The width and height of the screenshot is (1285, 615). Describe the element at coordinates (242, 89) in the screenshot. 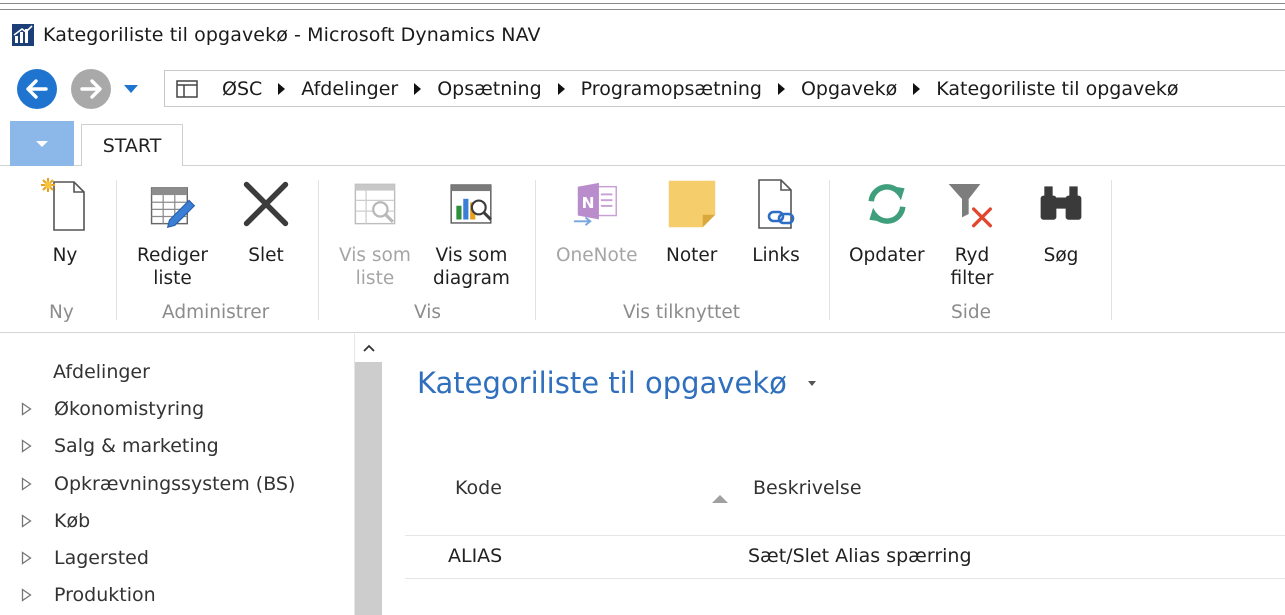

I see `breadcrumb-osc: ØSC` at that location.